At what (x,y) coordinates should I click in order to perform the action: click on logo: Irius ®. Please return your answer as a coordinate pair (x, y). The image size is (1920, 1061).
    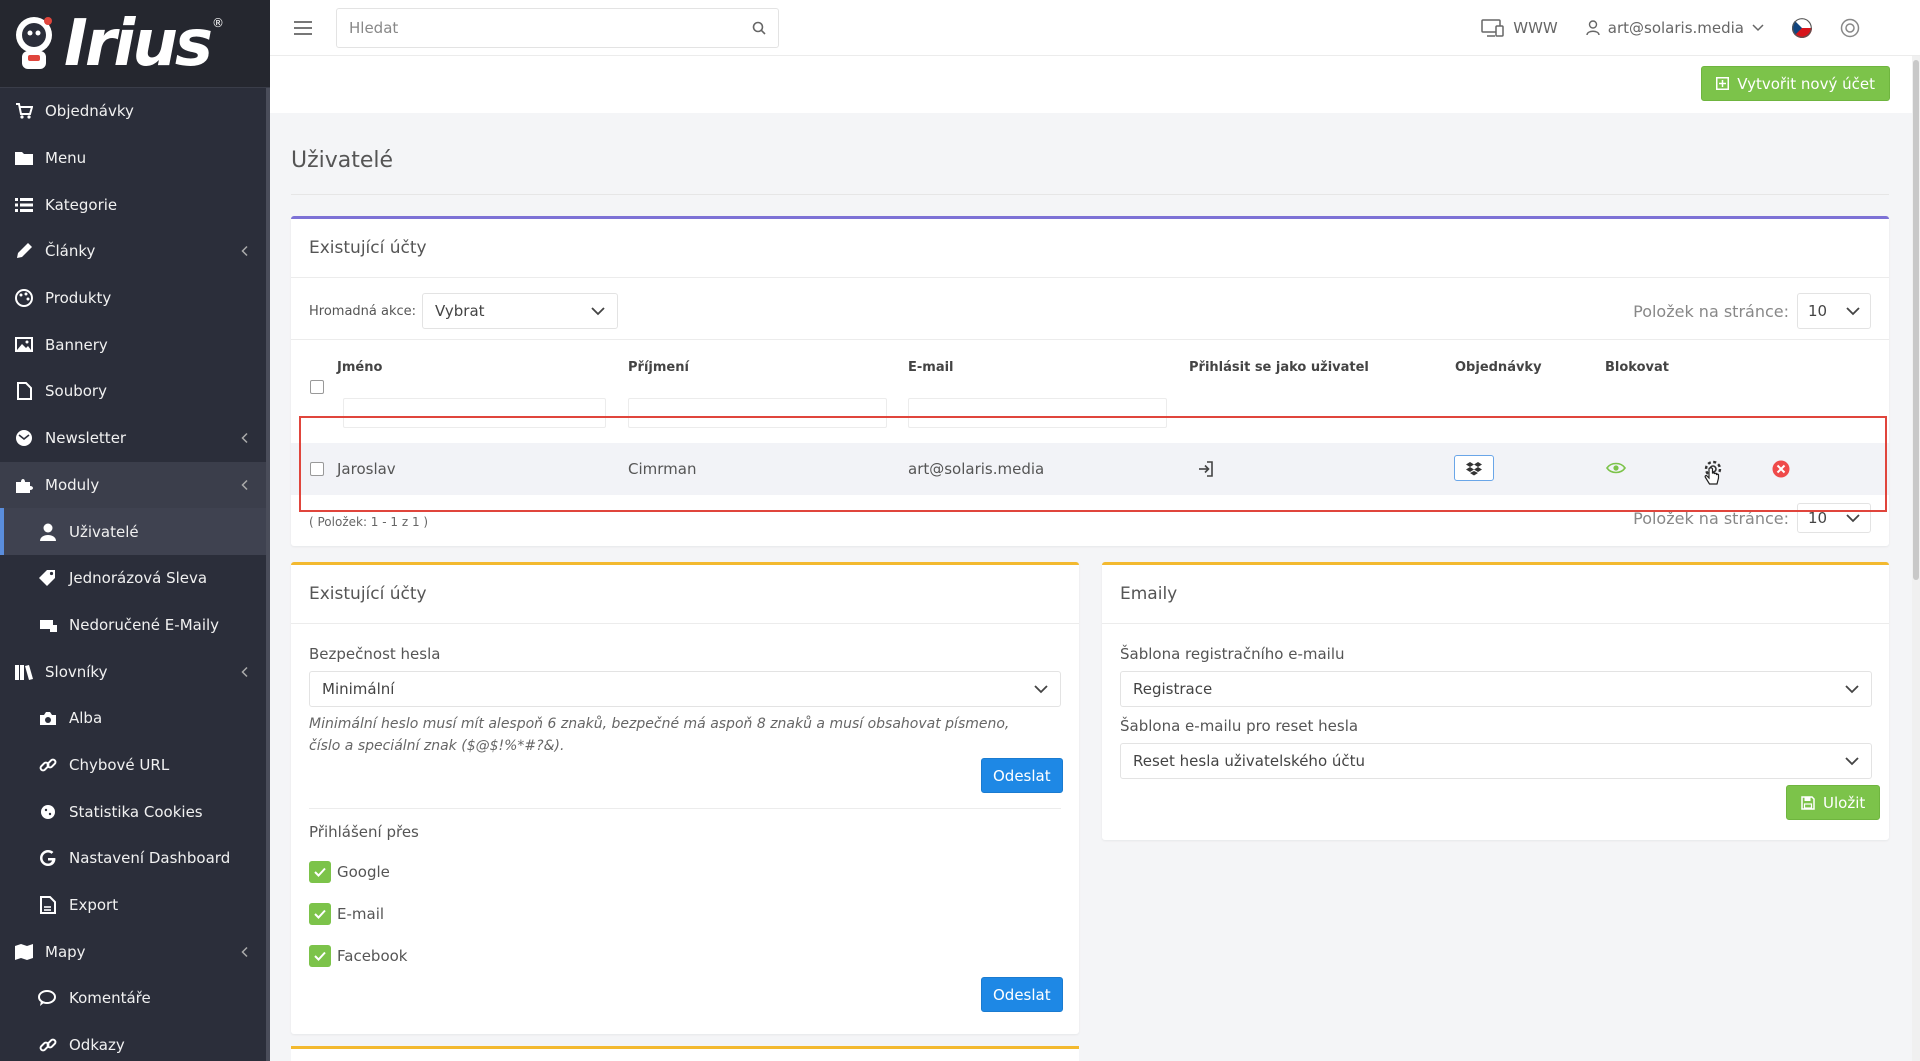
    Looking at the image, I should click on (135, 44).